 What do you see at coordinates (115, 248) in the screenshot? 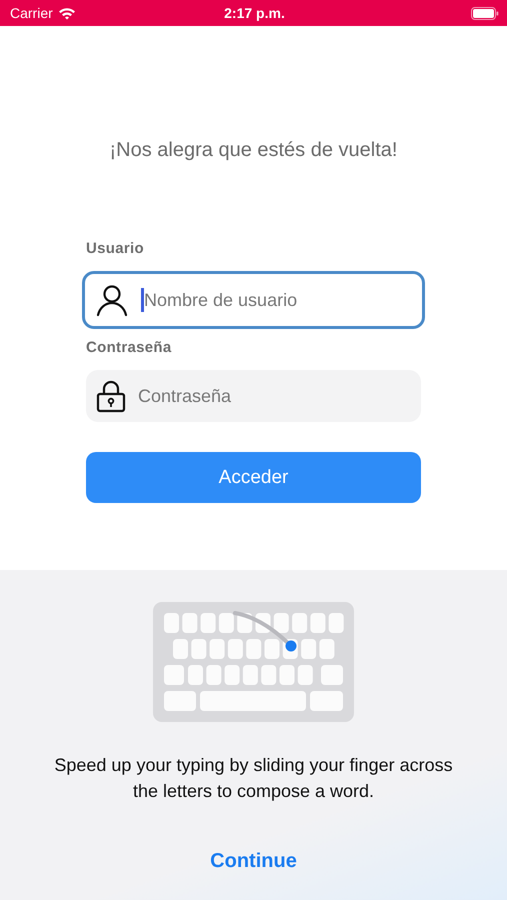
I see `field-label: Usuario` at bounding box center [115, 248].